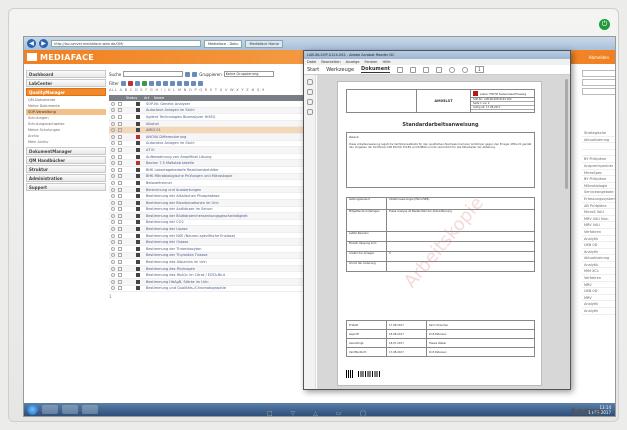  I want to click on document-name: Bestimmung HbAgB, Stärke im Urin, so click(216, 282).